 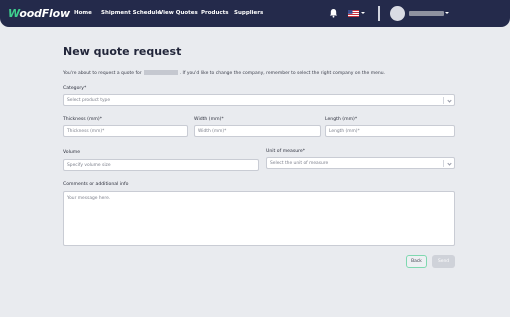 What do you see at coordinates (178, 13) in the screenshot?
I see `nav-view-quotes: View Quotes` at bounding box center [178, 13].